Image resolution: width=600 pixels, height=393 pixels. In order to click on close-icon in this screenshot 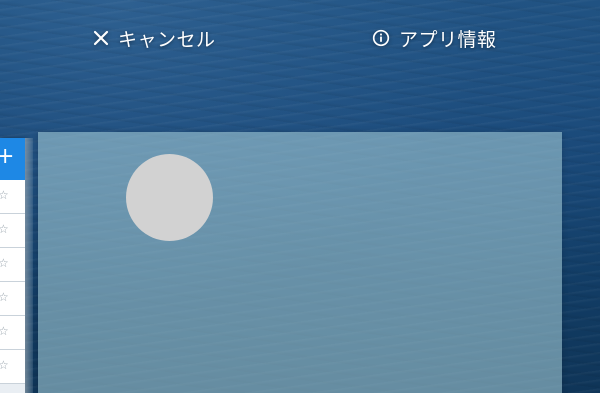, I will do `click(101, 38)`.